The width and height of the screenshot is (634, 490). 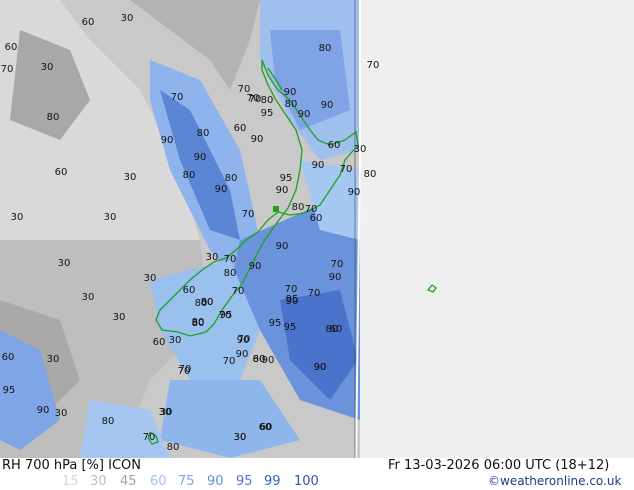 I want to click on legend-value: 75, so click(x=186, y=481).